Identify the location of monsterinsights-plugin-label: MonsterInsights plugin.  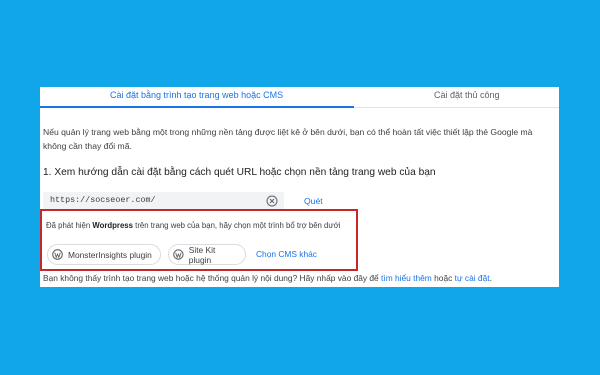
(110, 254).